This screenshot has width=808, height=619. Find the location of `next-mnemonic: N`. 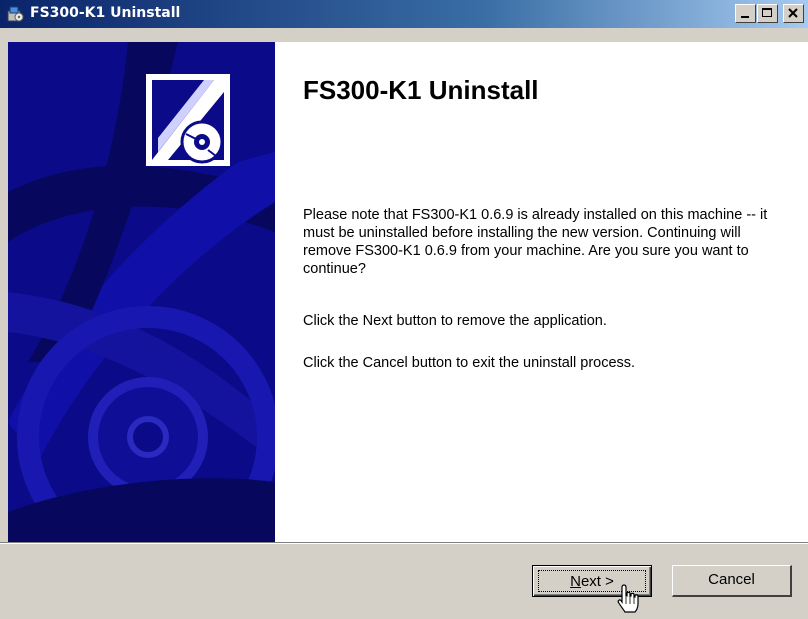

next-mnemonic: N is located at coordinates (575, 581).